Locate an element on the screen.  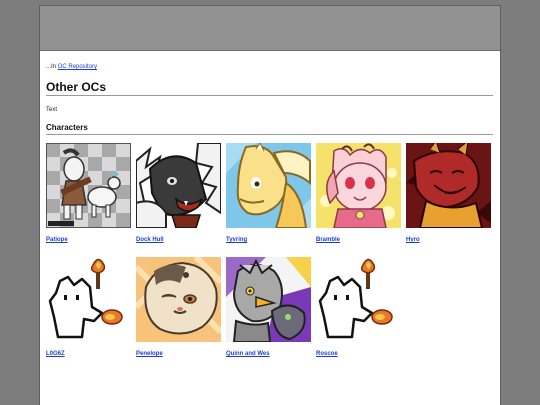
character-card: L0G6Z is located at coordinates (88, 307).